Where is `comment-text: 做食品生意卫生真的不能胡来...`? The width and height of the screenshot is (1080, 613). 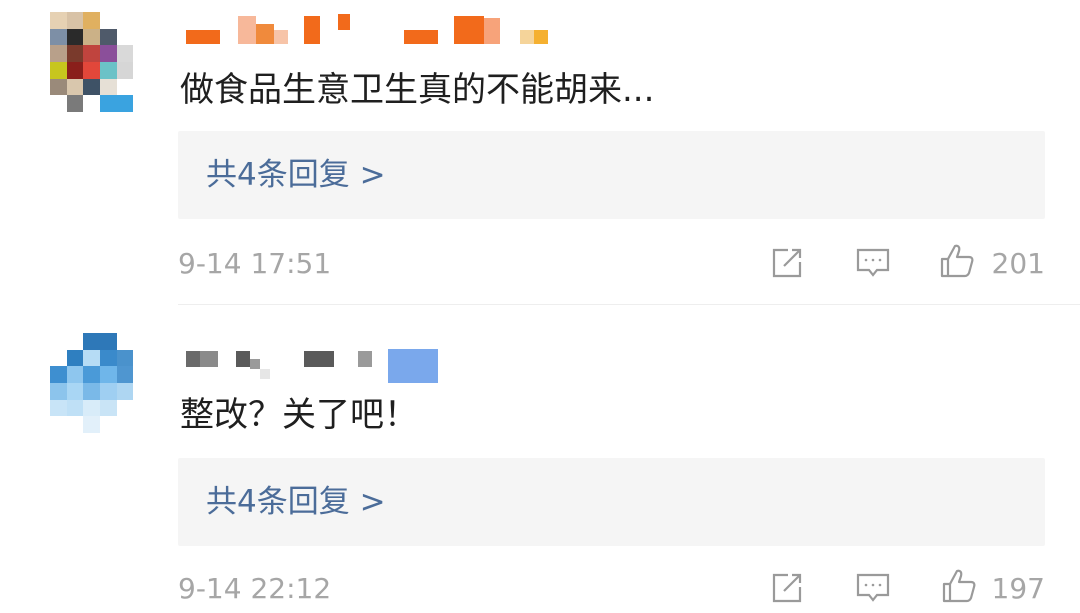 comment-text: 做食品生意卫生真的不能胡来... is located at coordinates (417, 90).